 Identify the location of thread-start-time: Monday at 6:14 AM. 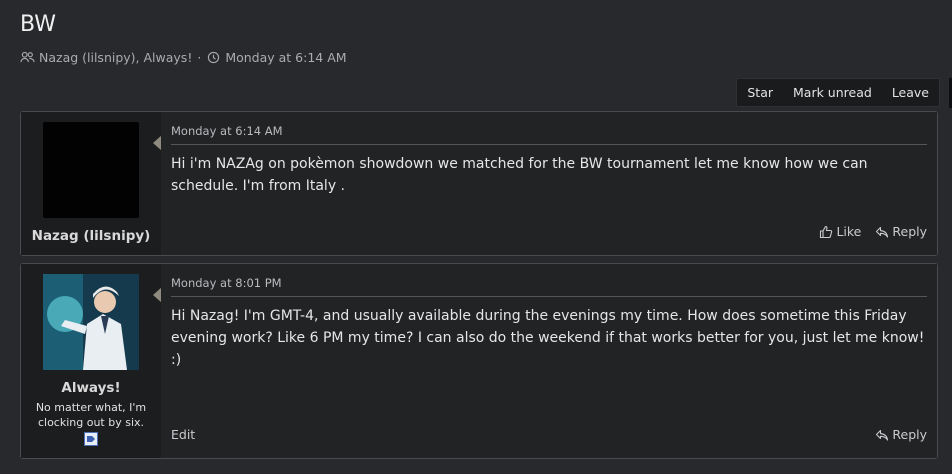
(285, 57).